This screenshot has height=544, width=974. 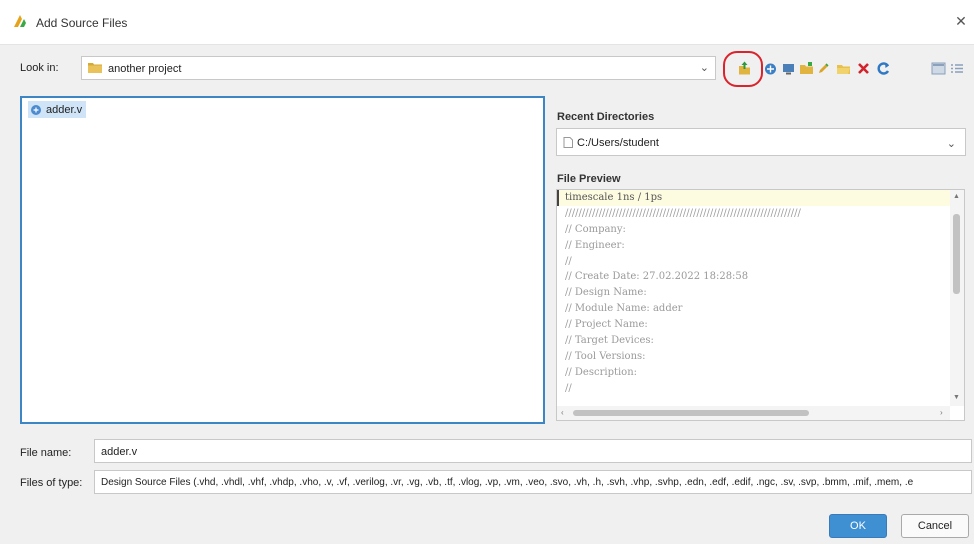 What do you see at coordinates (595, 245) in the screenshot?
I see `preview-line: // Engineer:` at bounding box center [595, 245].